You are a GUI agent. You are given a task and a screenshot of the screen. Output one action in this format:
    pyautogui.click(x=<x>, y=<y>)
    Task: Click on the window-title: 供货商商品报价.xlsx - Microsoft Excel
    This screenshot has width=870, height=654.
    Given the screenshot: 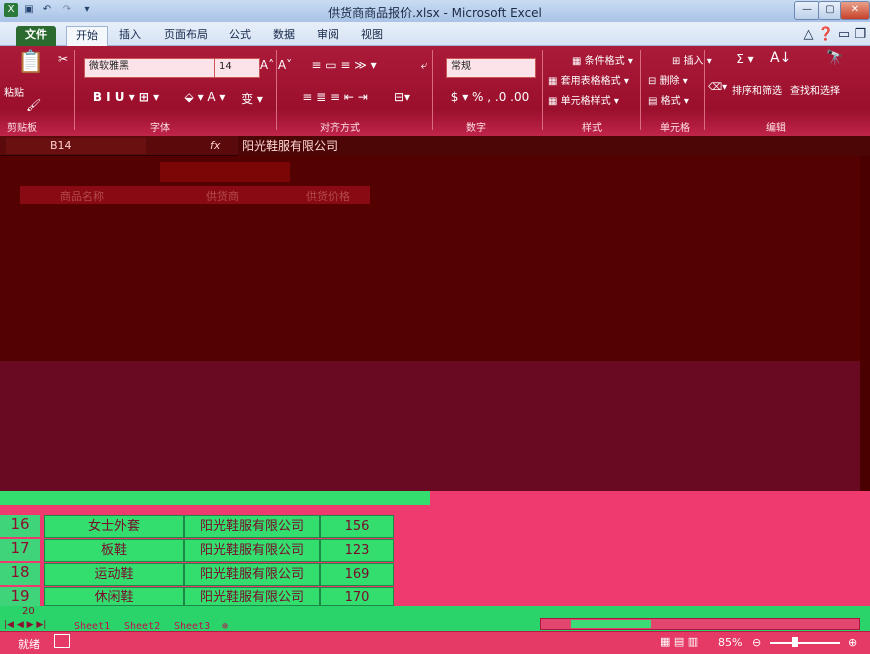 What is the action you would take?
    pyautogui.click(x=435, y=13)
    